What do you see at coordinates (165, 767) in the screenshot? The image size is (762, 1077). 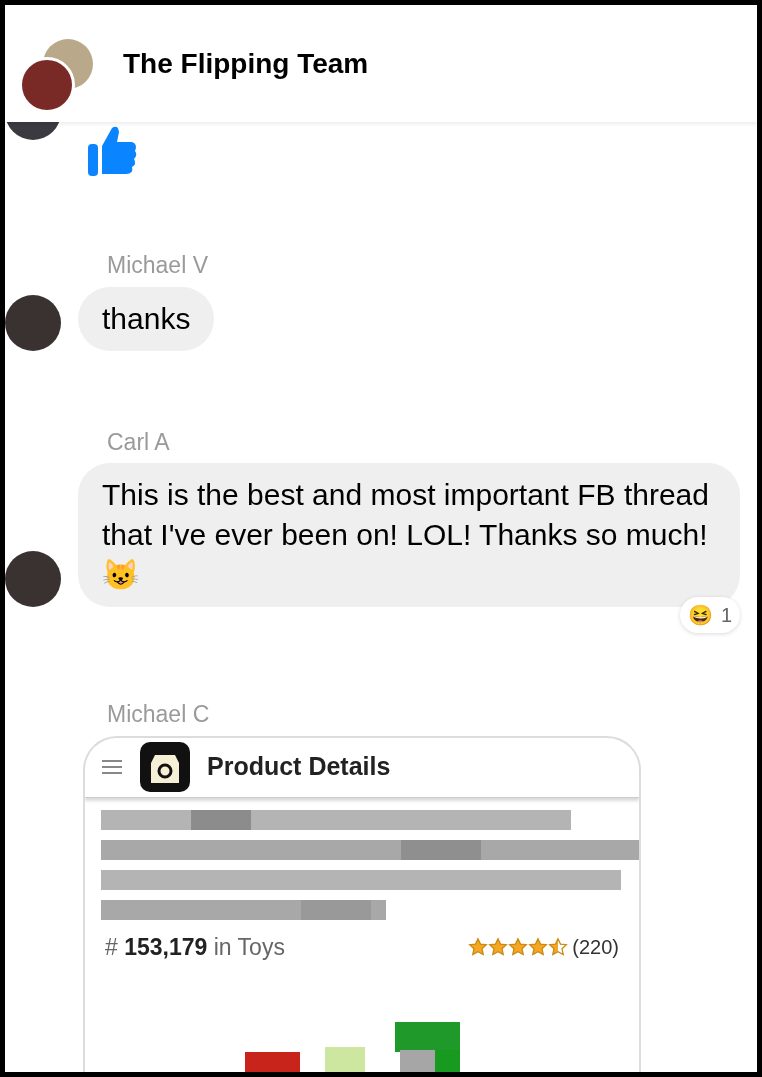 I see `shopping-tag-icon` at bounding box center [165, 767].